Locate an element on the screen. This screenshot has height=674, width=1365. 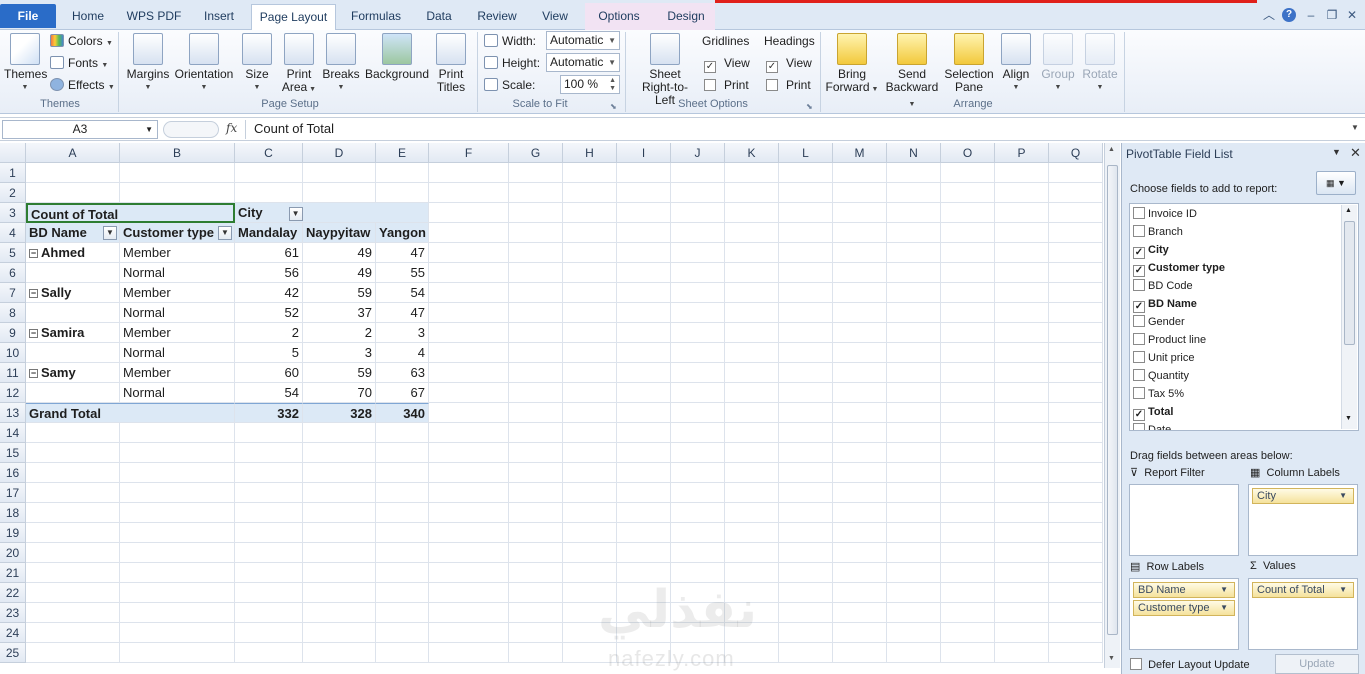
column-header: O is located at coordinates (968, 153).